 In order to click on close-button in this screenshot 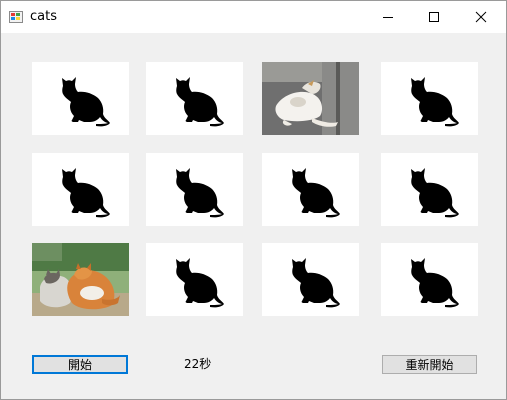, I will do `click(481, 17)`.